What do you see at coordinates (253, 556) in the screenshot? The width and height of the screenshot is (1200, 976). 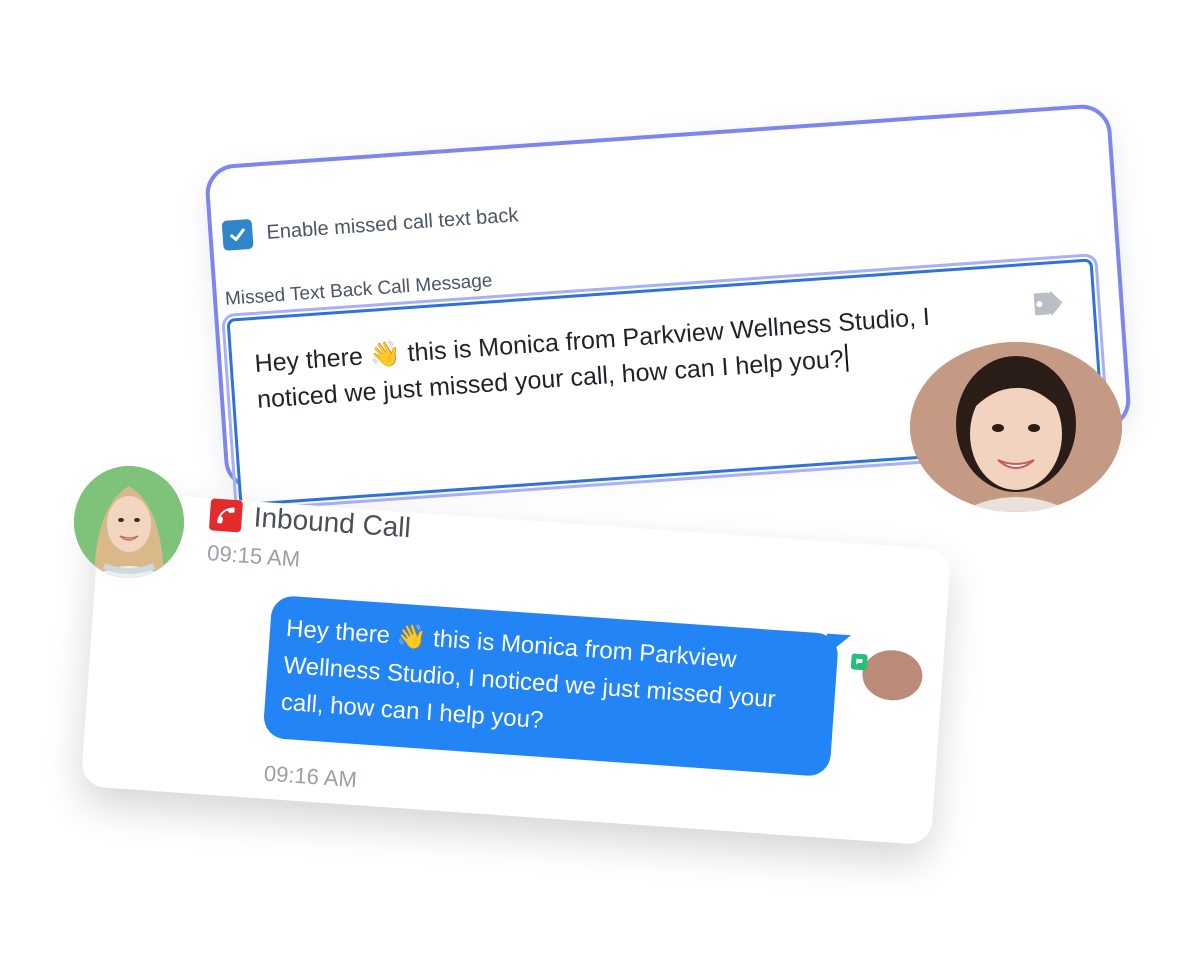 I see `call-timestamp: 09:15 AM` at bounding box center [253, 556].